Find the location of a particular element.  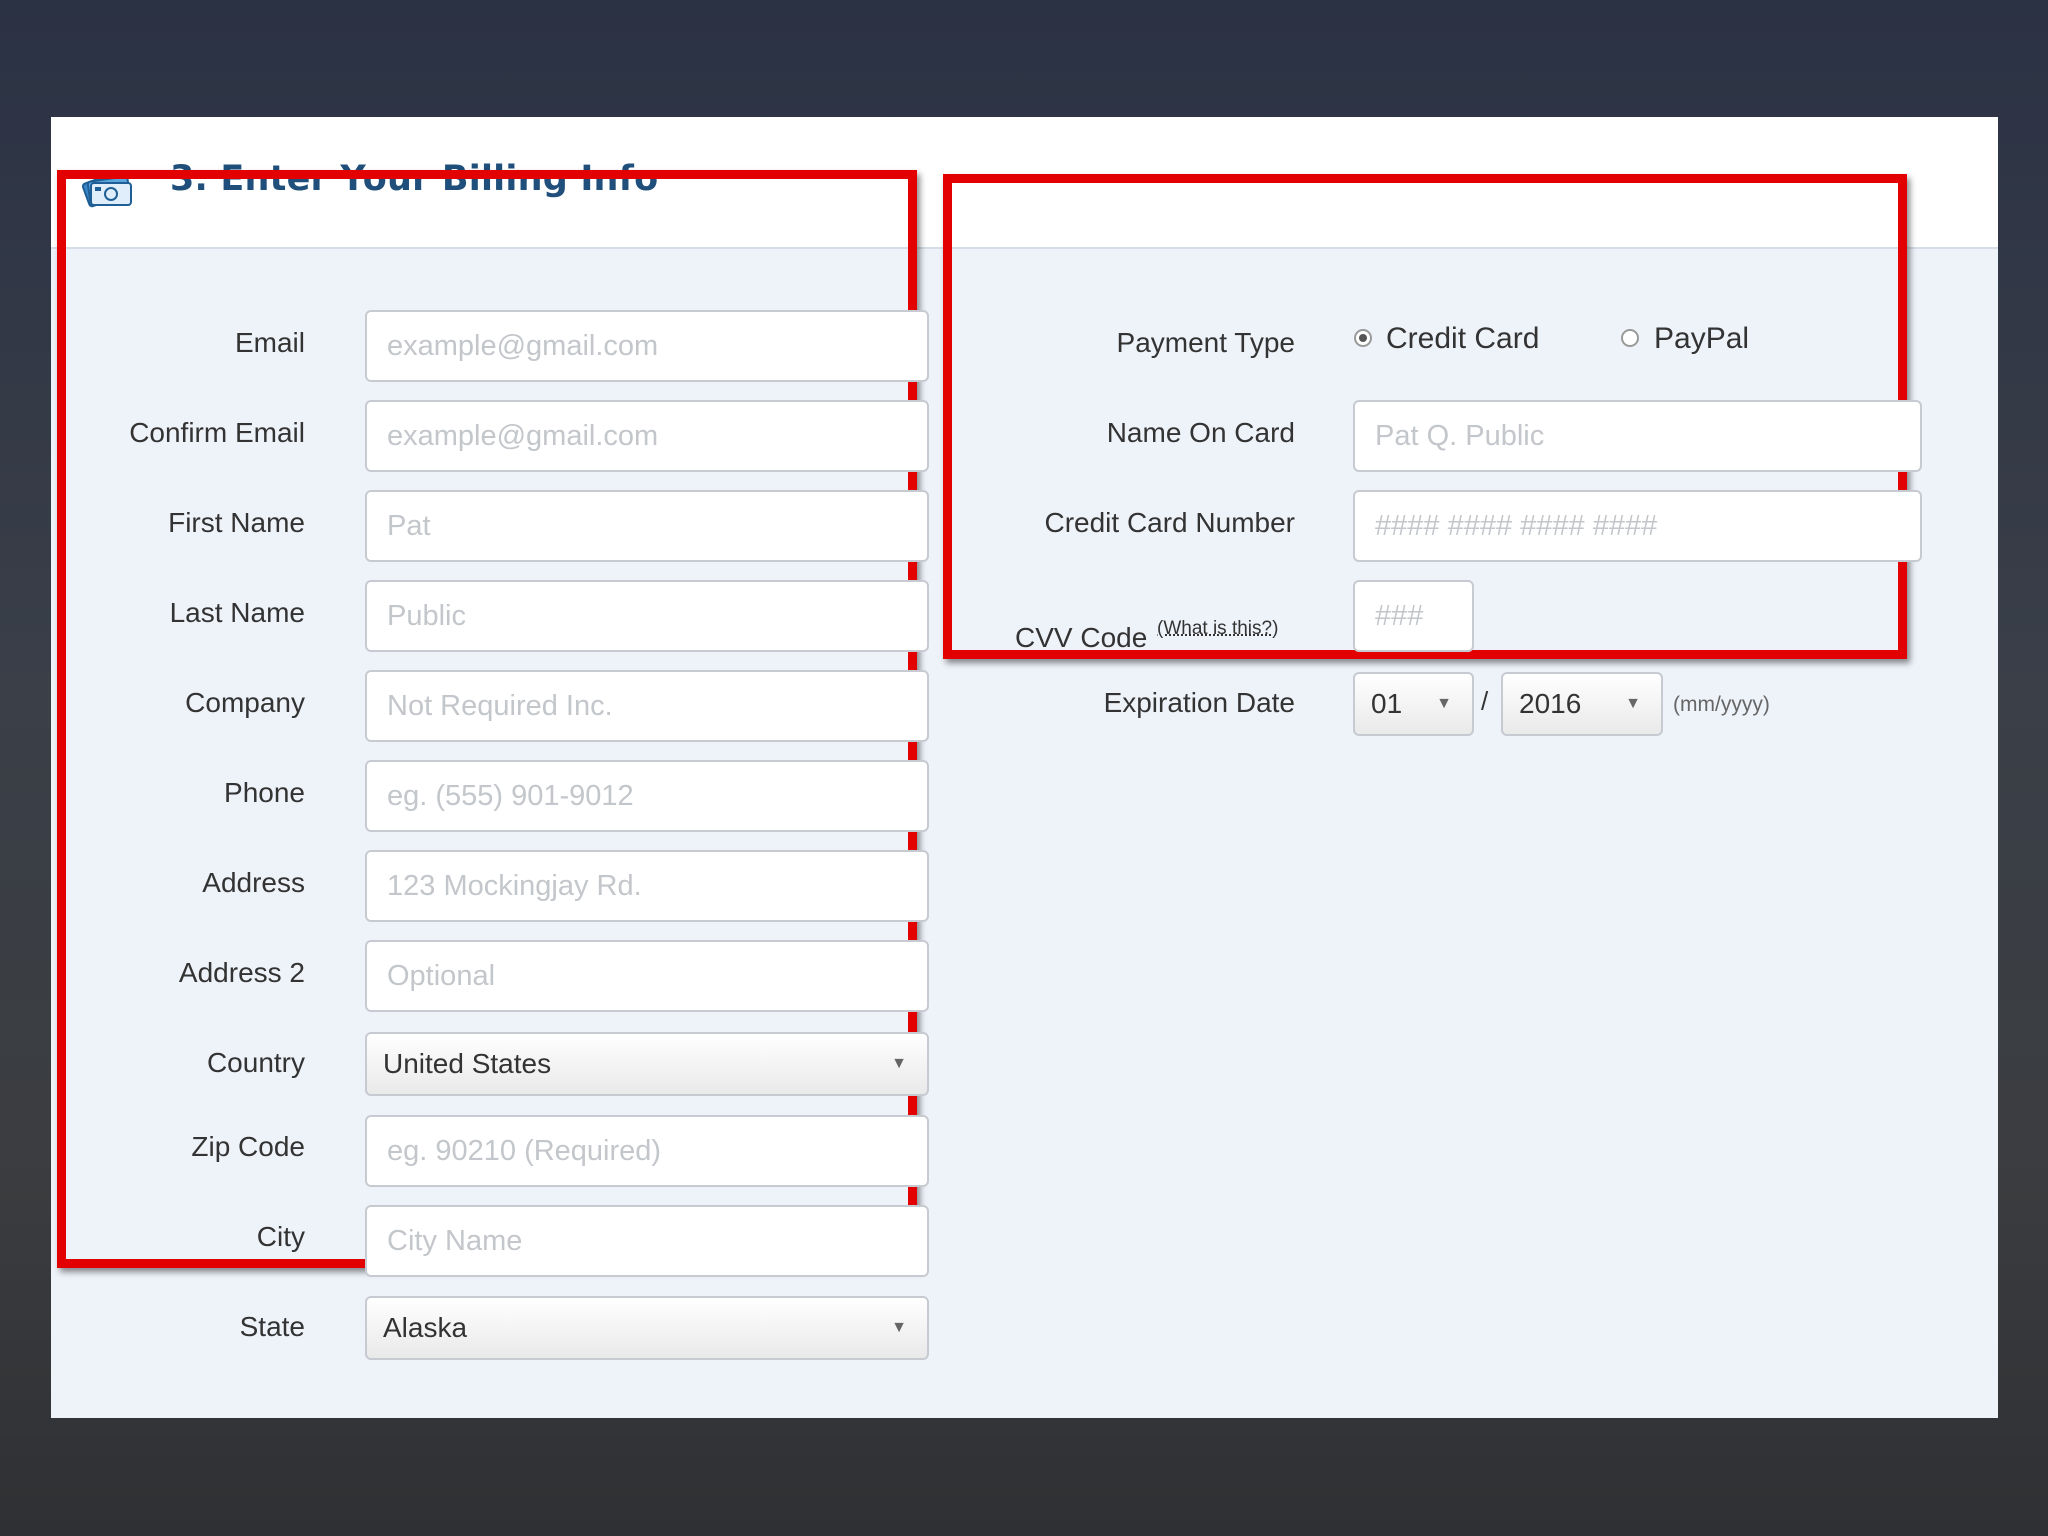

expiration-month-select: 01 ▼ is located at coordinates (1413, 704).